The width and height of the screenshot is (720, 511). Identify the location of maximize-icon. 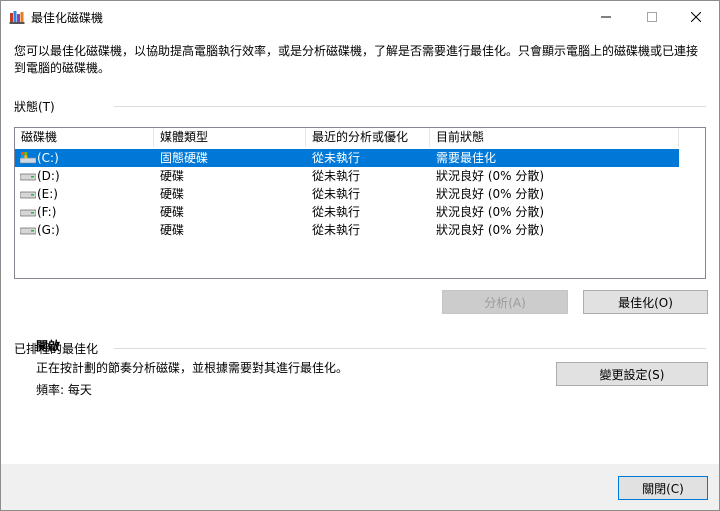
(652, 16).